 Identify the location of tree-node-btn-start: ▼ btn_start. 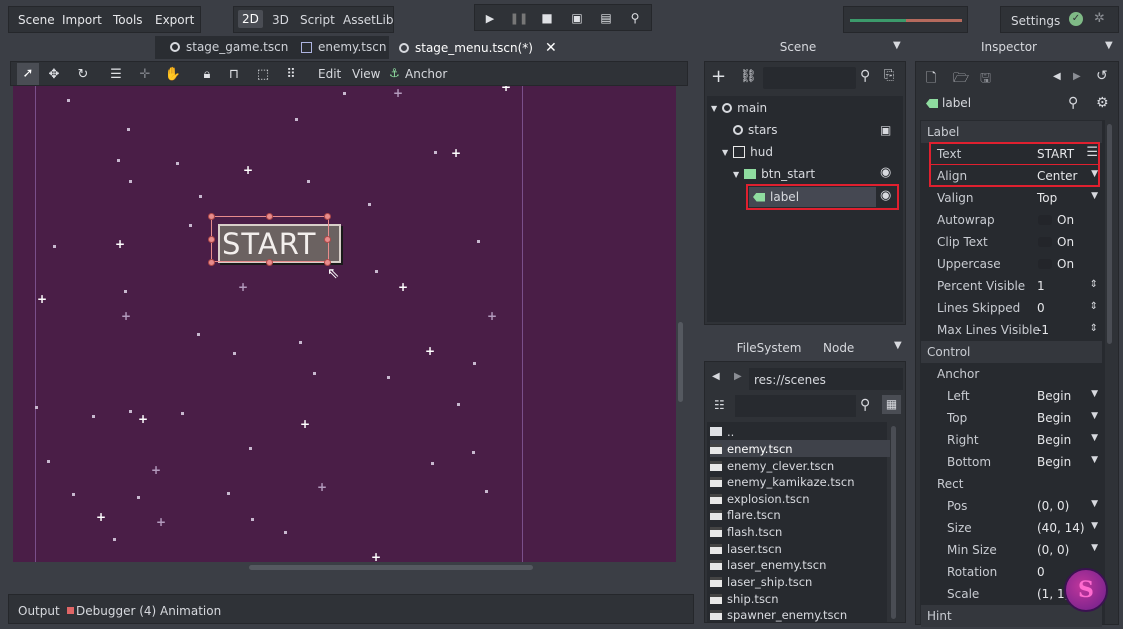
(774, 174).